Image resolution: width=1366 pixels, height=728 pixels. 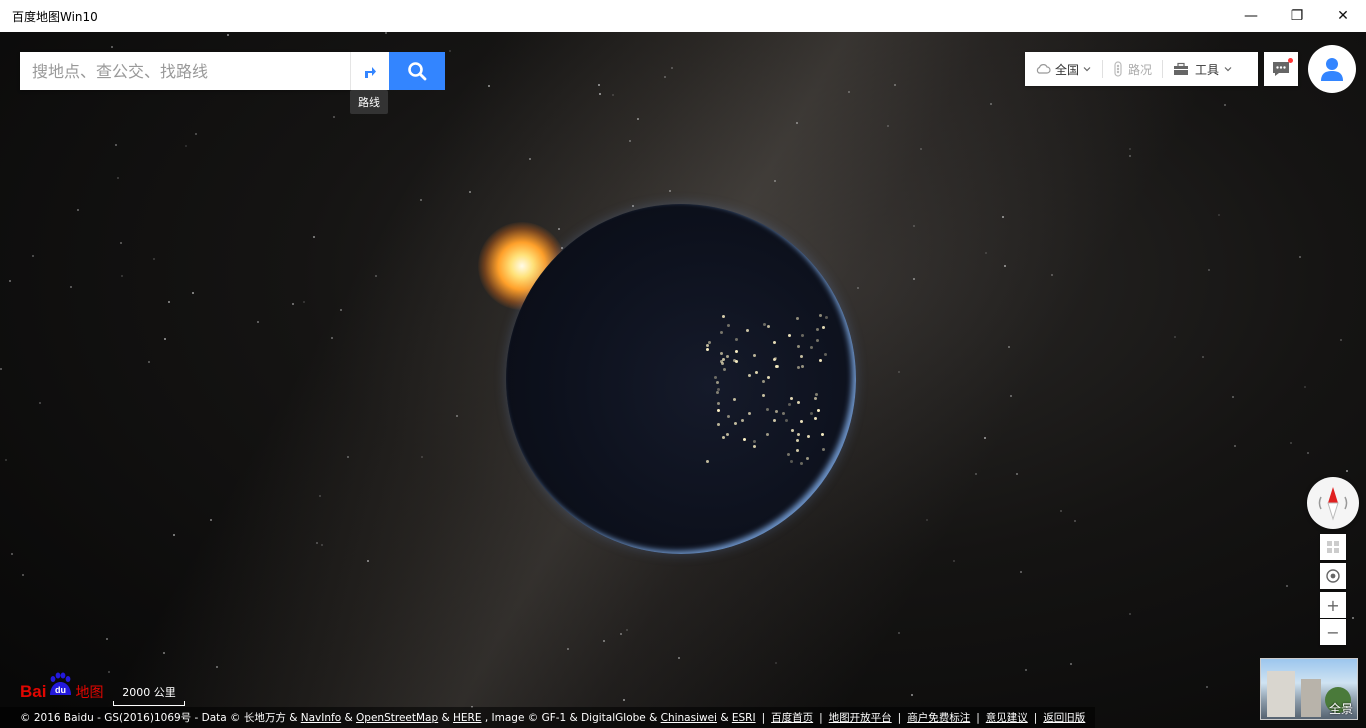 I want to click on tools-menu: 工具, so click(x=1203, y=69).